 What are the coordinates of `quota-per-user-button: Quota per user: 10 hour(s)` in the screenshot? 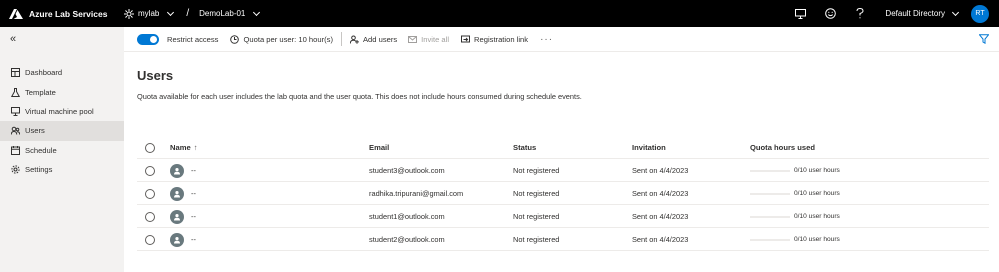 It's located at (281, 39).